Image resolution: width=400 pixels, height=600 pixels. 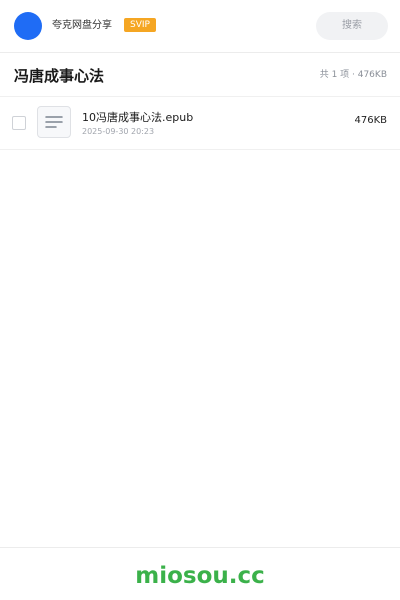 I want to click on search-button: 搜索, so click(x=352, y=26).